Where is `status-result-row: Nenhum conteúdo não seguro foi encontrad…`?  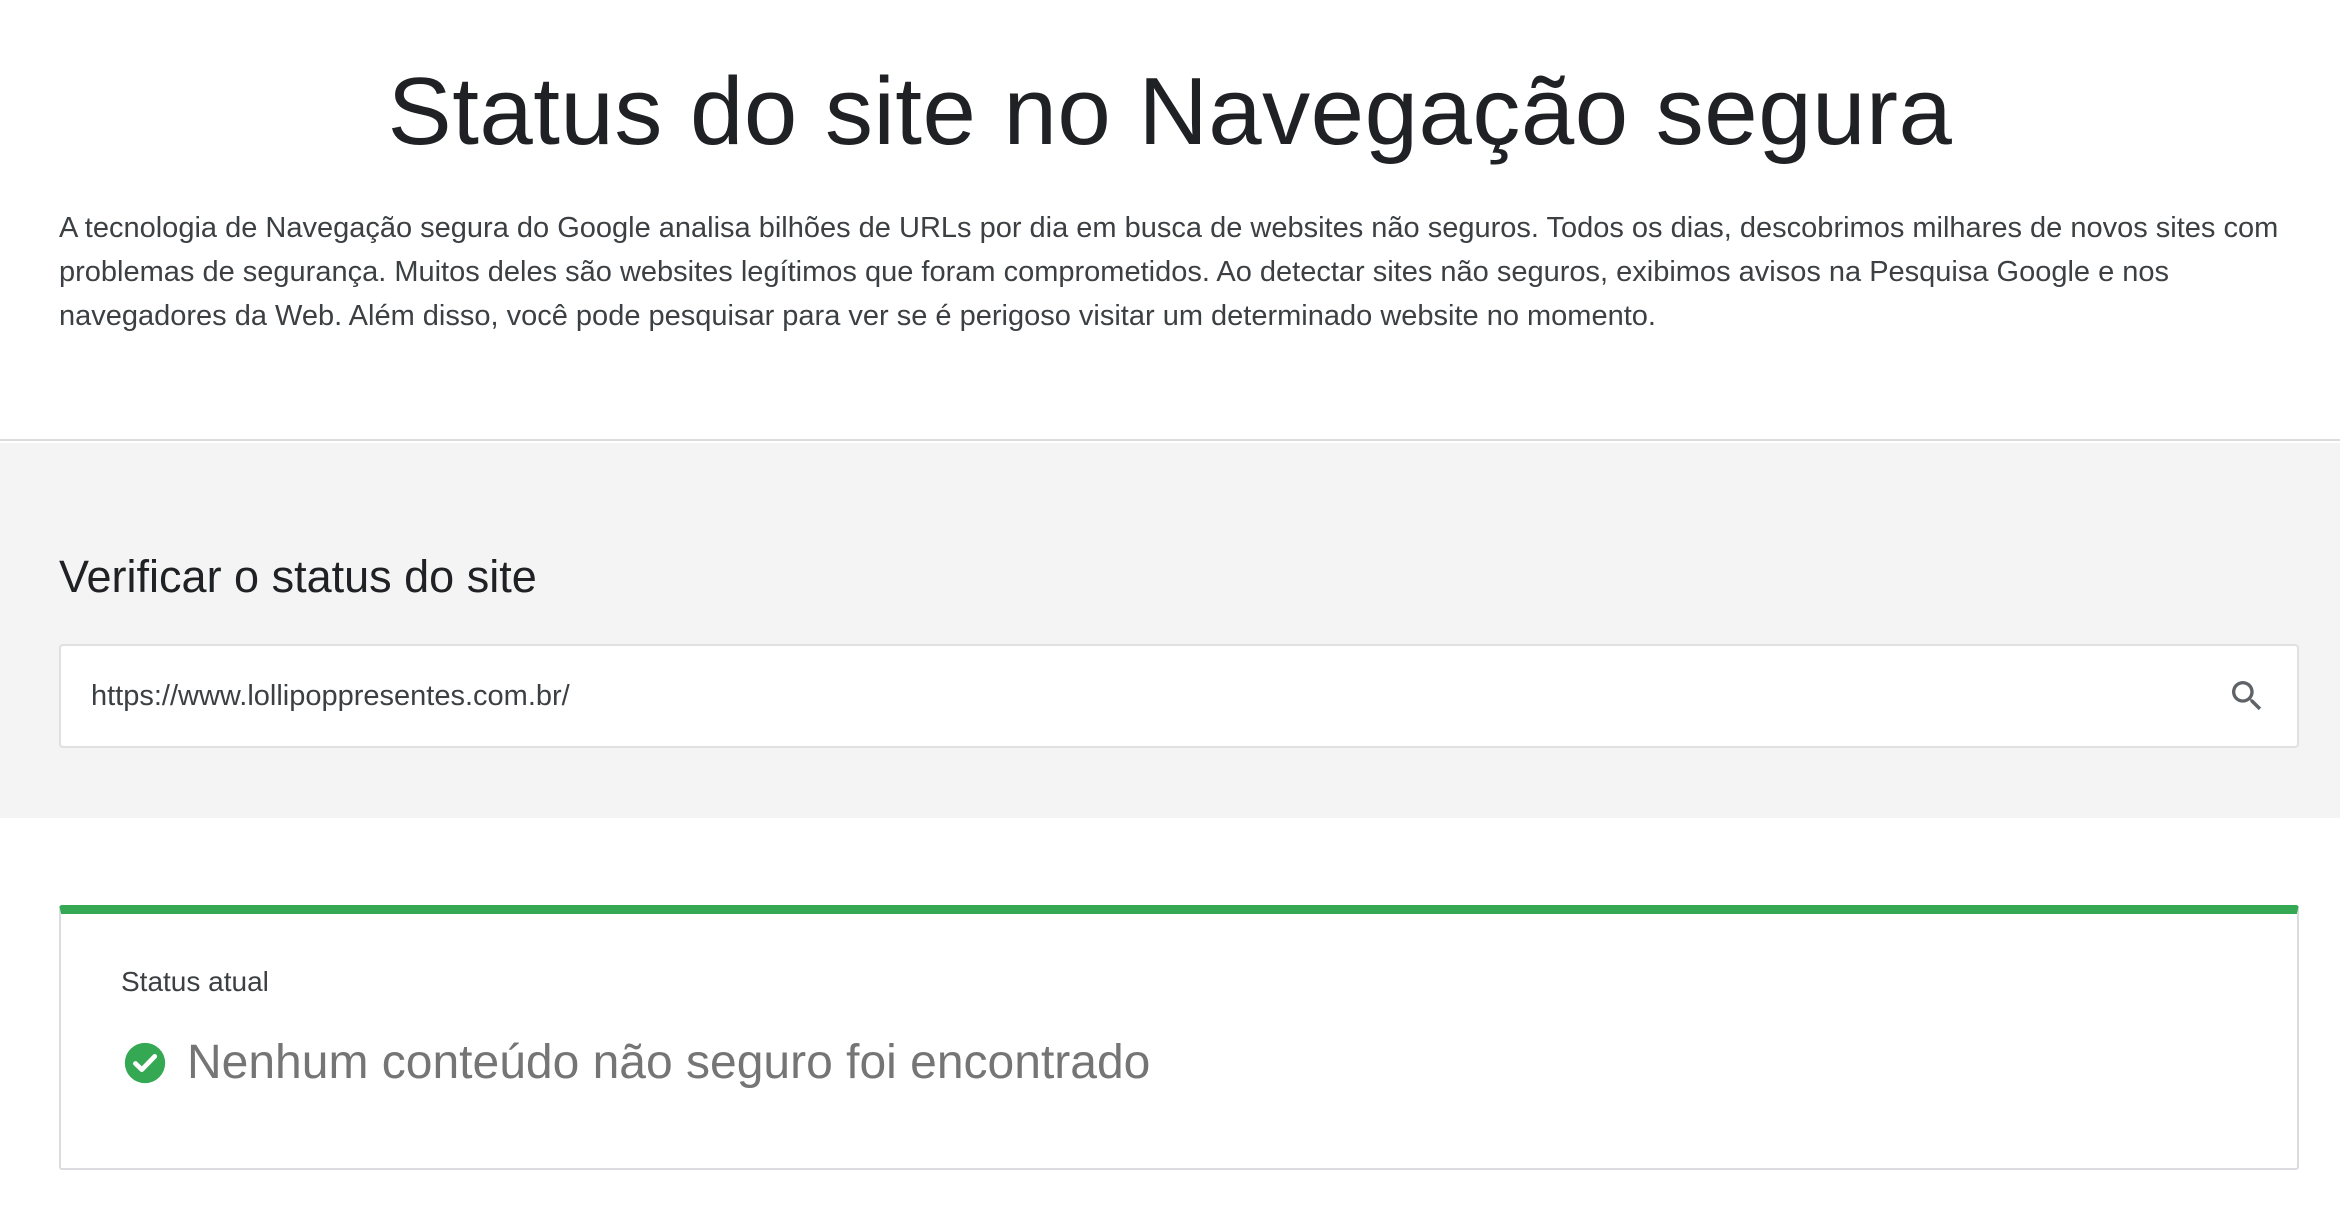
status-result-row: Nenhum conteúdo não seguro foi encontrad… is located at coordinates (636, 1063).